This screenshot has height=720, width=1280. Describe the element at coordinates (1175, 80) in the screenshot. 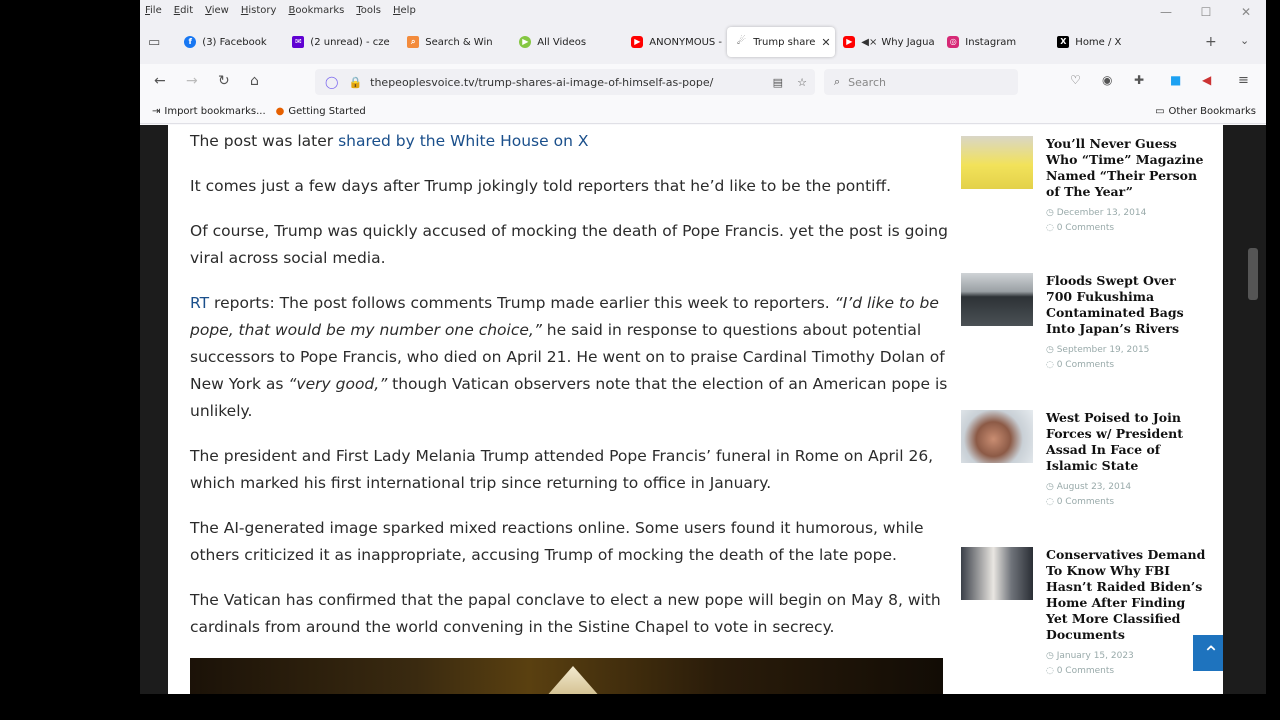

I see `extension-badge-icon: ■` at that location.